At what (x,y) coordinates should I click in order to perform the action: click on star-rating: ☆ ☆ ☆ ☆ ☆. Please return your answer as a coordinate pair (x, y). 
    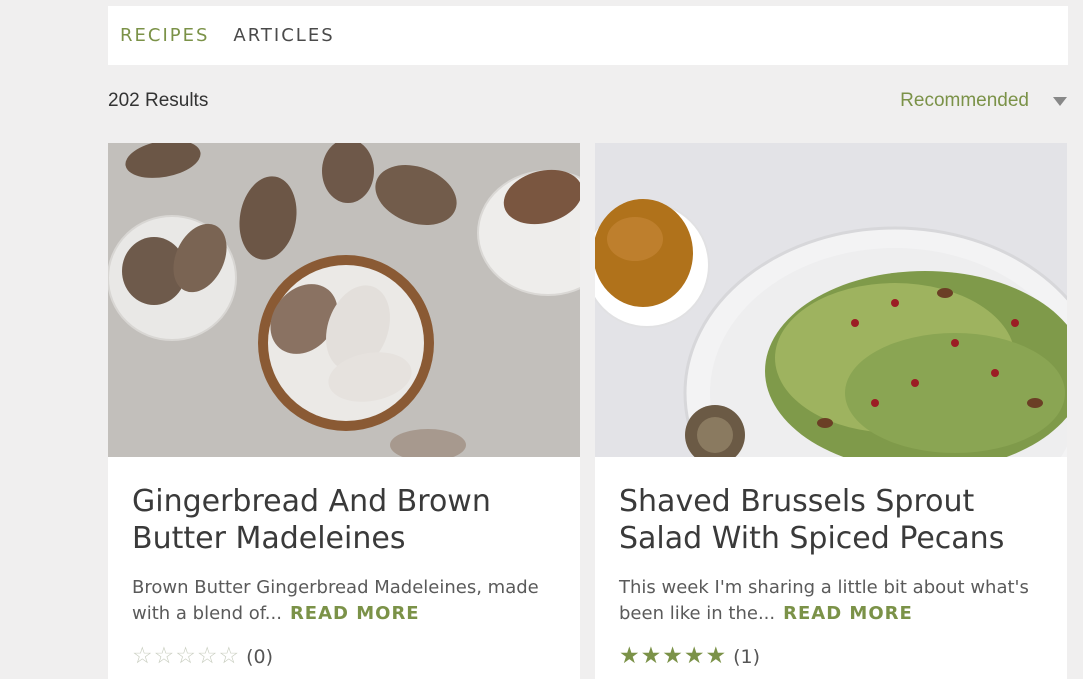
    Looking at the image, I should click on (186, 656).